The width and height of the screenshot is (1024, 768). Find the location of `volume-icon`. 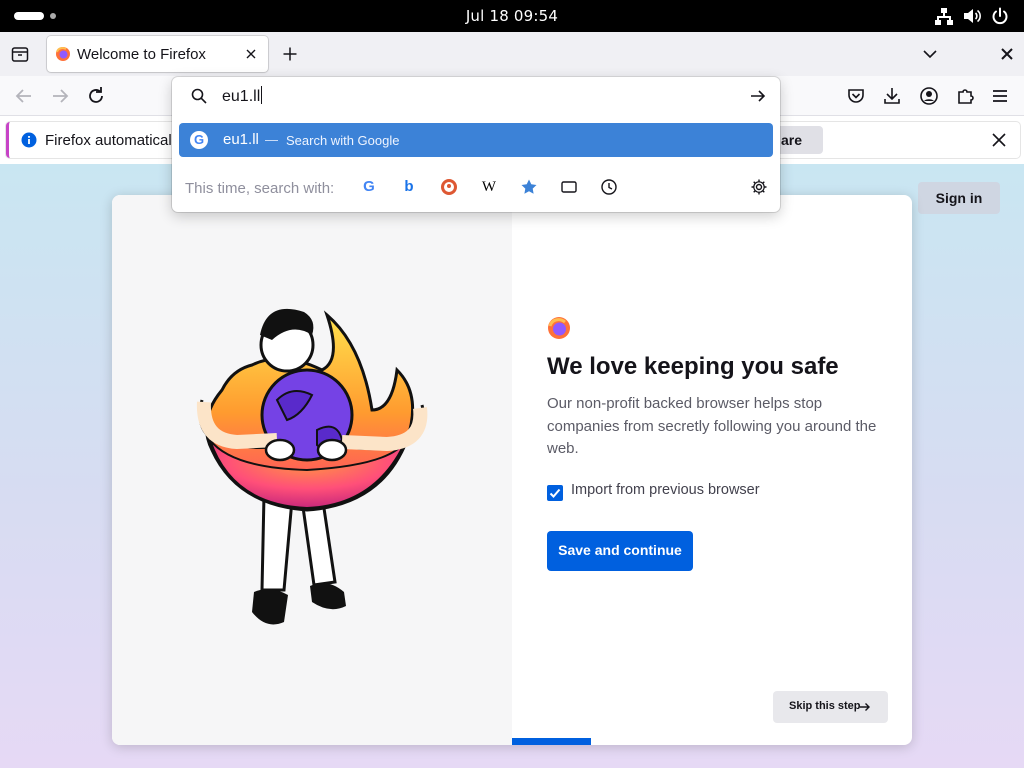

volume-icon is located at coordinates (972, 16).